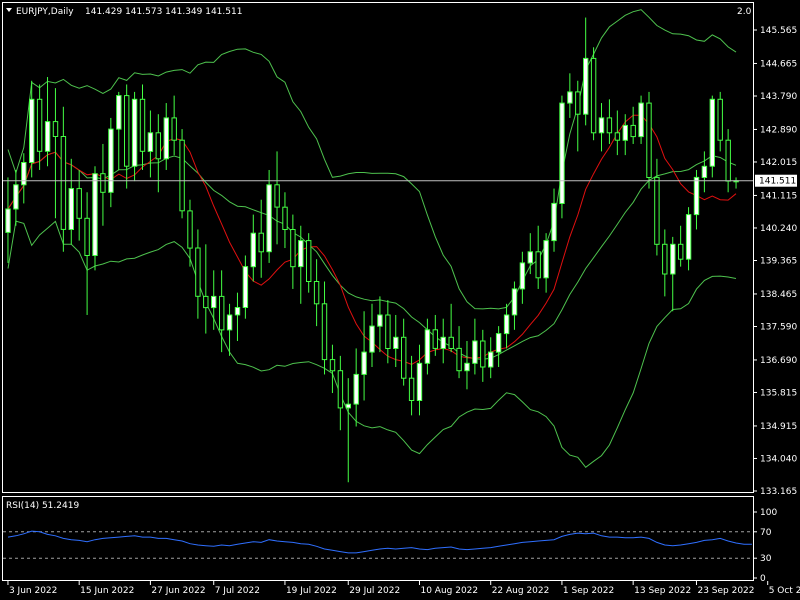  I want to click on rsi-tick-label: 0, so click(763, 579).